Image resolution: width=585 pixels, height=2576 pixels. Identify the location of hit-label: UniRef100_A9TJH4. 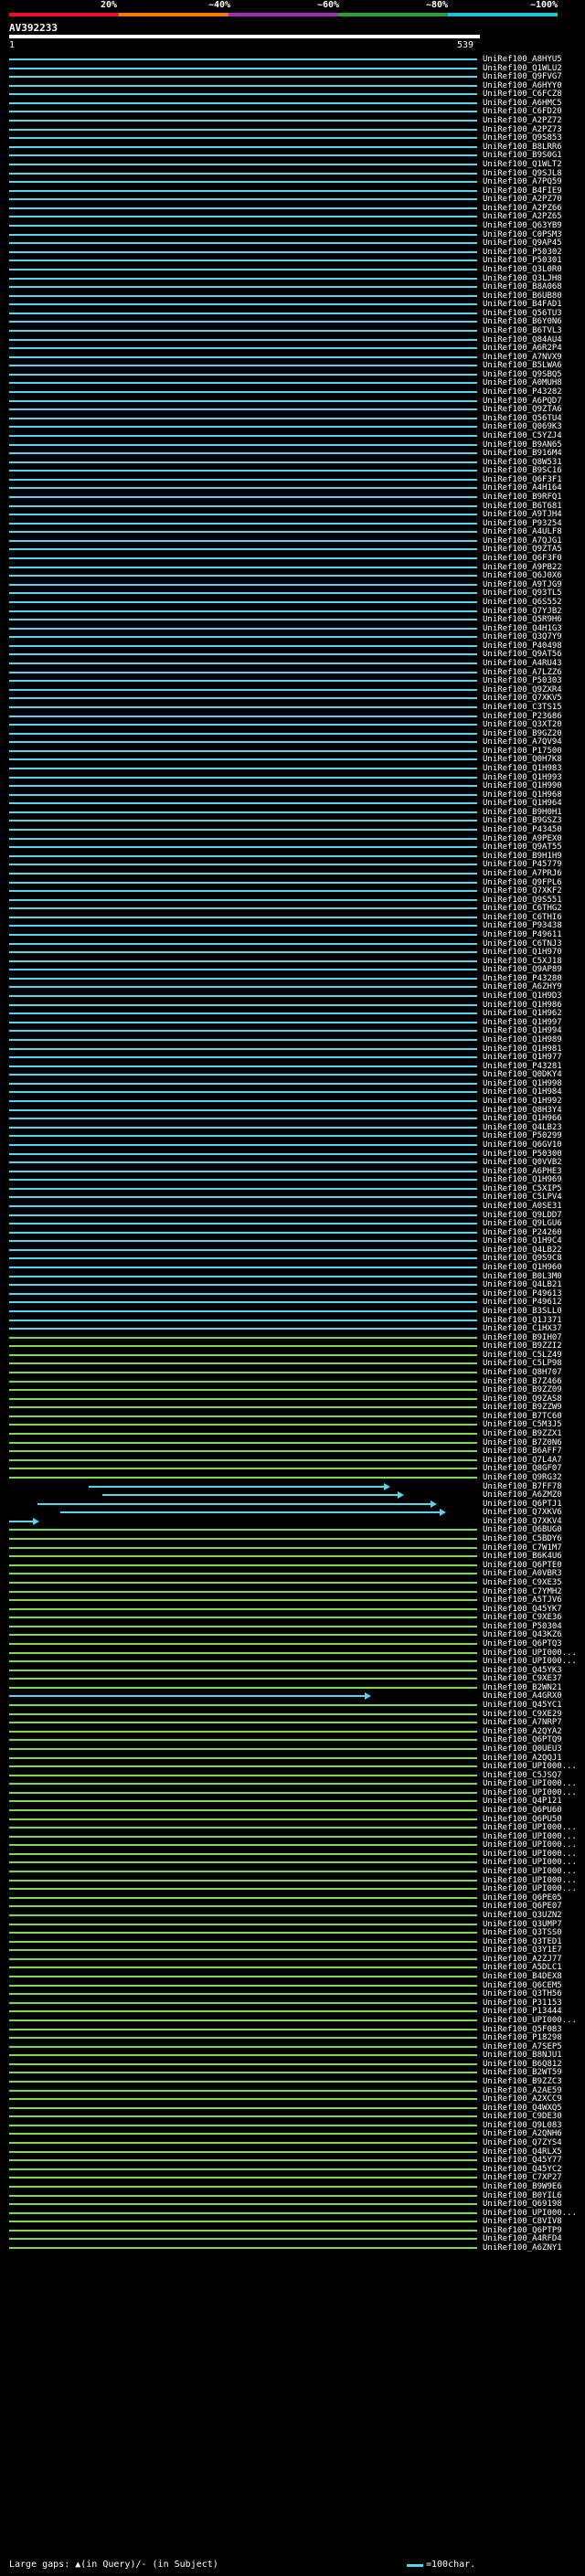
(522, 514).